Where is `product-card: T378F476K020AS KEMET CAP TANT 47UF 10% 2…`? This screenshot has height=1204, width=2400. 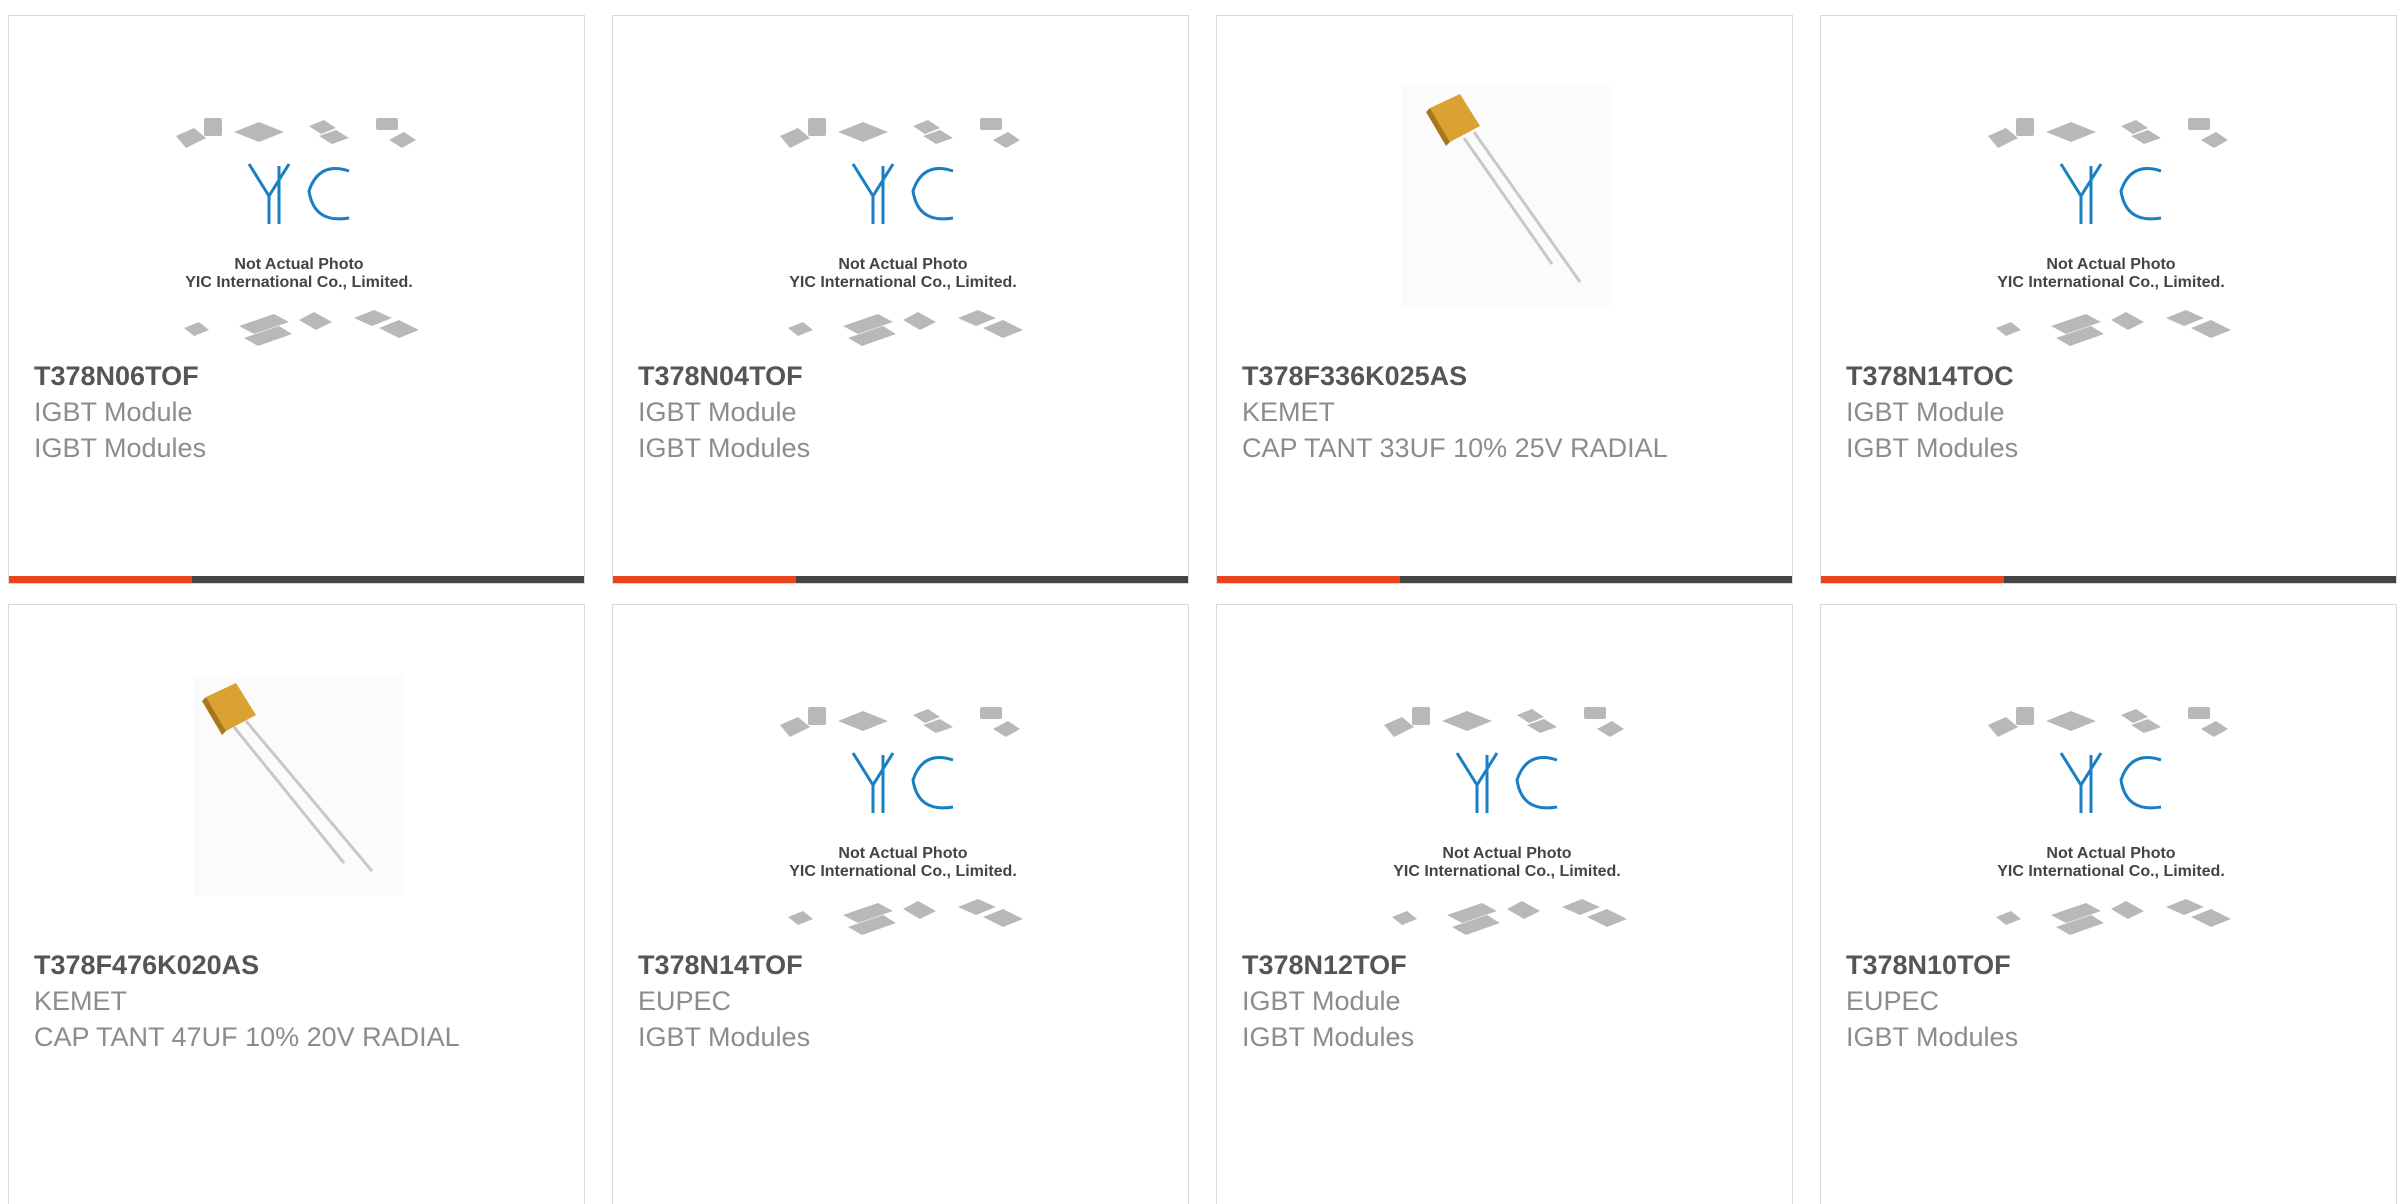 product-card: T378F476K020AS KEMET CAP TANT 47UF 10% 2… is located at coordinates (296, 904).